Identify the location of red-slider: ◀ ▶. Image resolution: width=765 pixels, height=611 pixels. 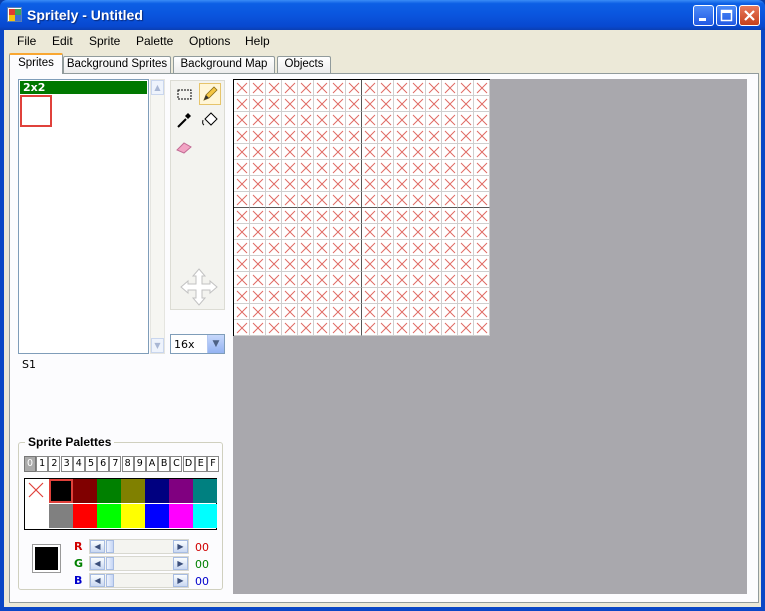
(139, 546).